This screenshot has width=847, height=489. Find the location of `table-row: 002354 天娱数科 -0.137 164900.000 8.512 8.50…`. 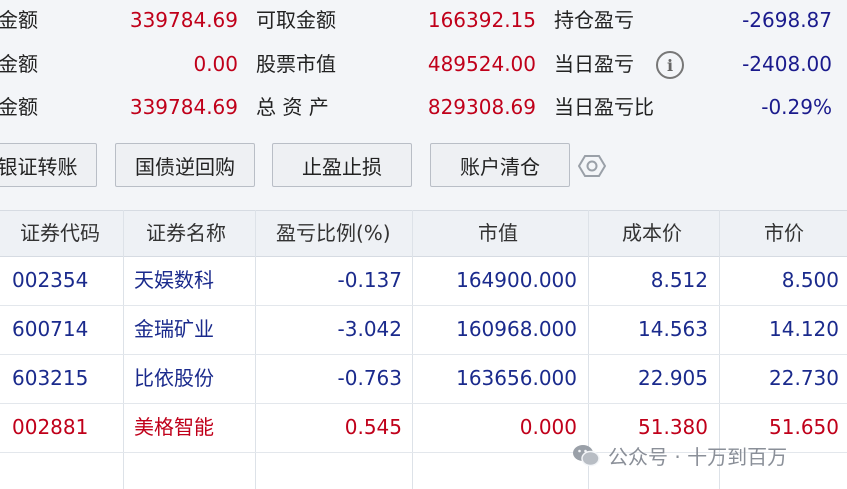

table-row: 002354 天娱数科 -0.137 164900.000 8.512 8.50… is located at coordinates (423, 281).